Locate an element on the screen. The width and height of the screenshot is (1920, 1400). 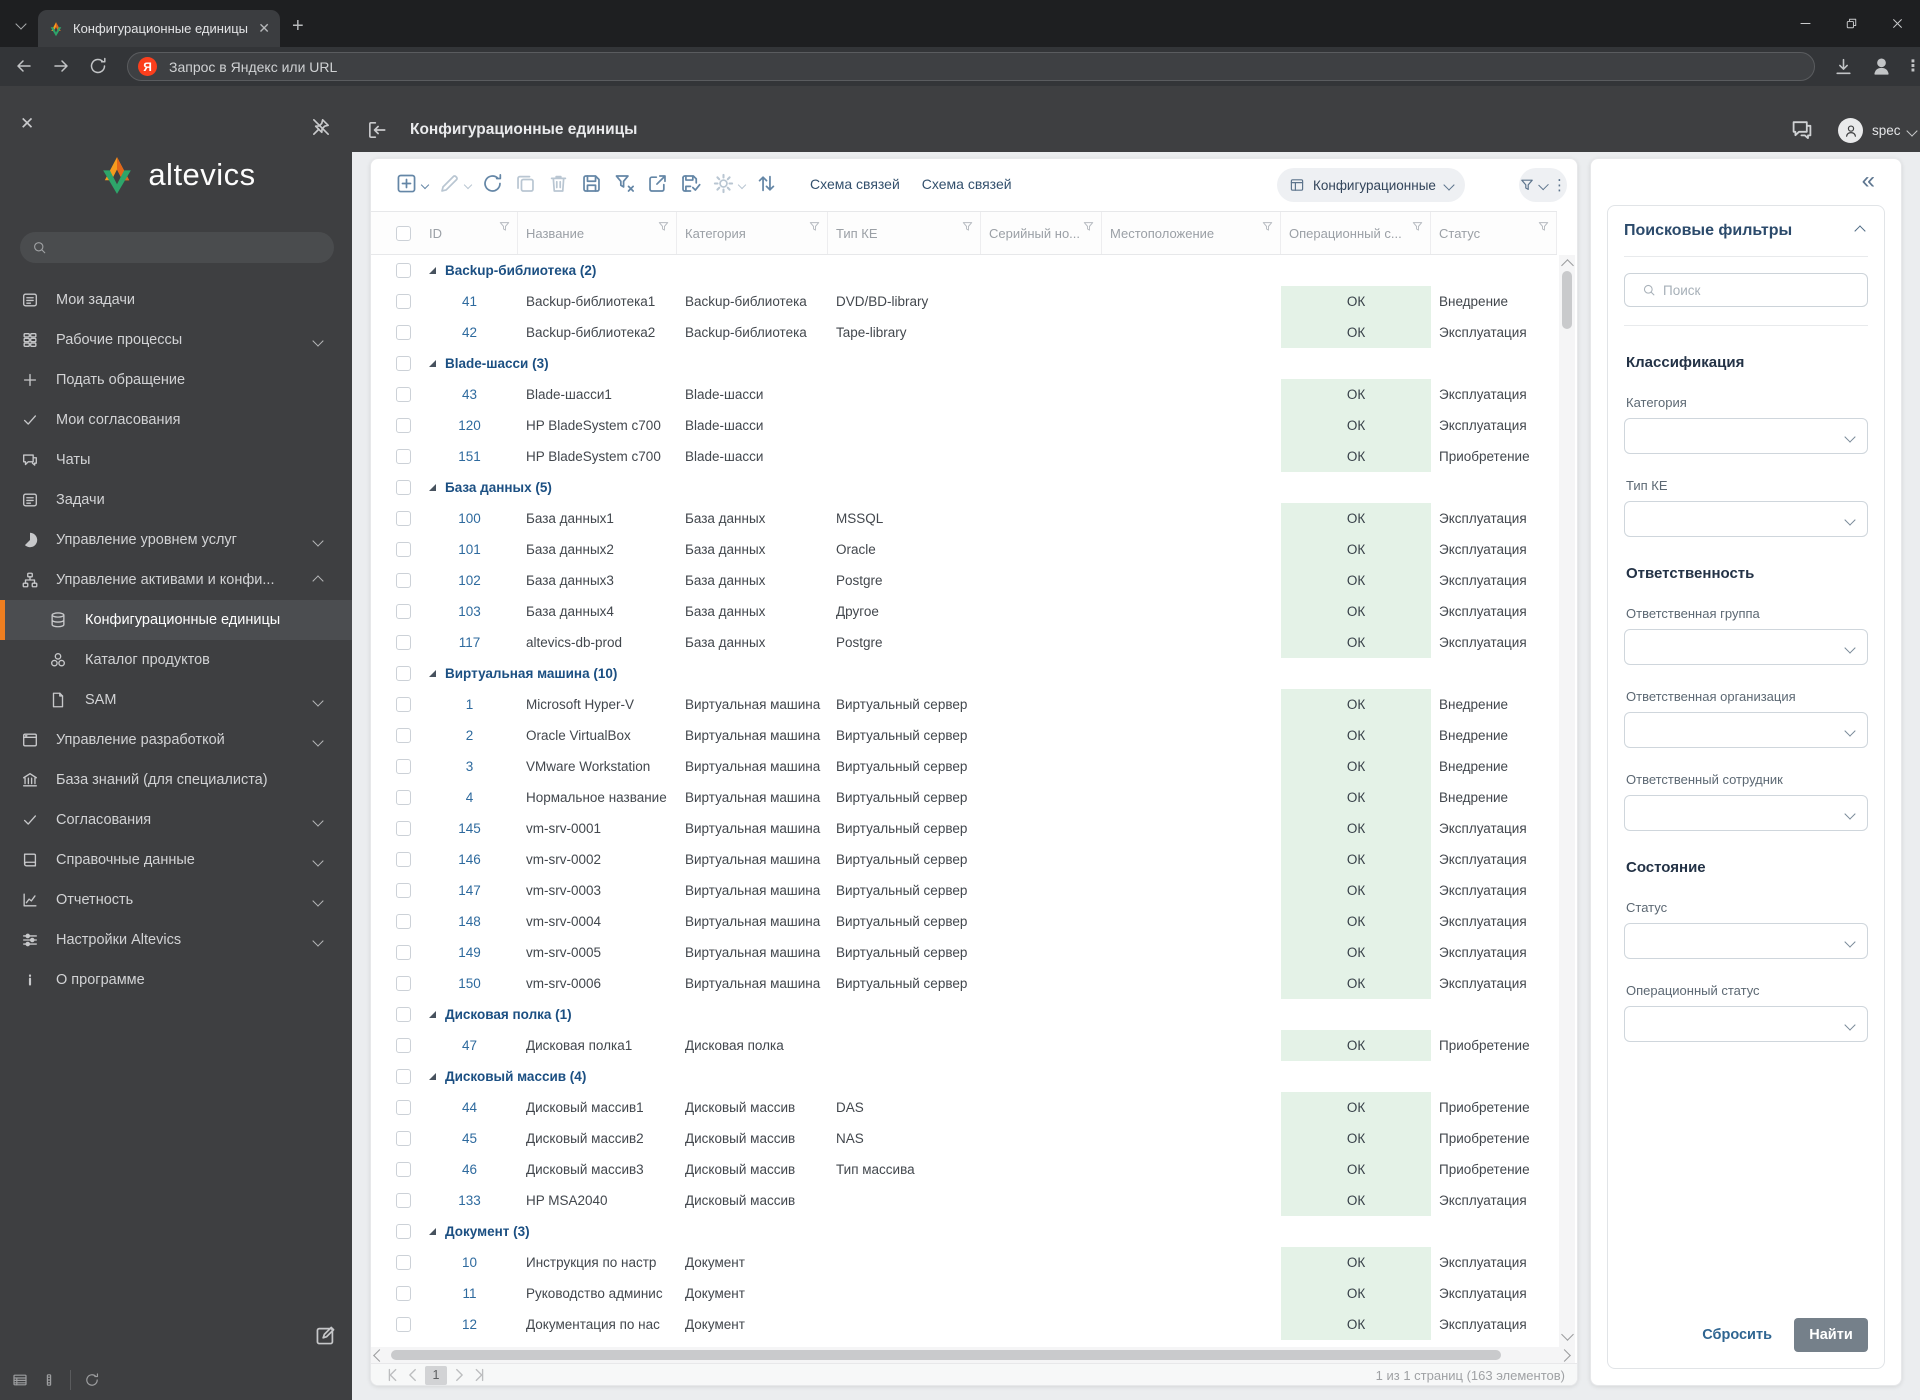
row-id-link: 120 is located at coordinates (469, 425).